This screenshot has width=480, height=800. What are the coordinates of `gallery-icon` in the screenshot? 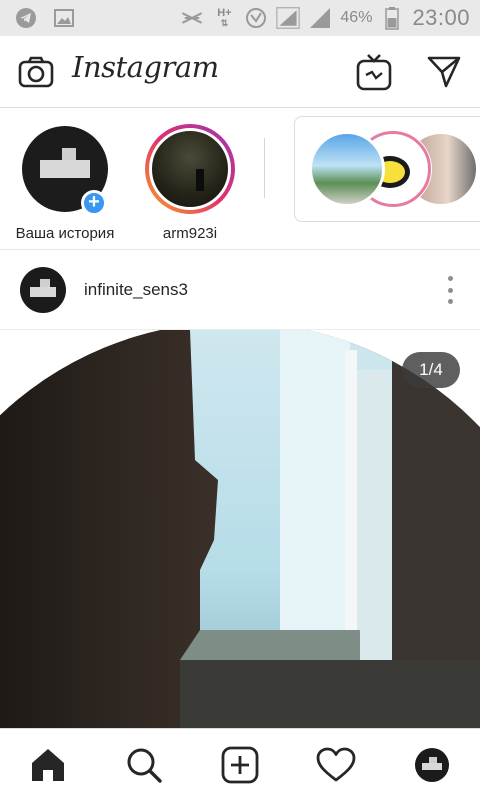 It's located at (64, 18).